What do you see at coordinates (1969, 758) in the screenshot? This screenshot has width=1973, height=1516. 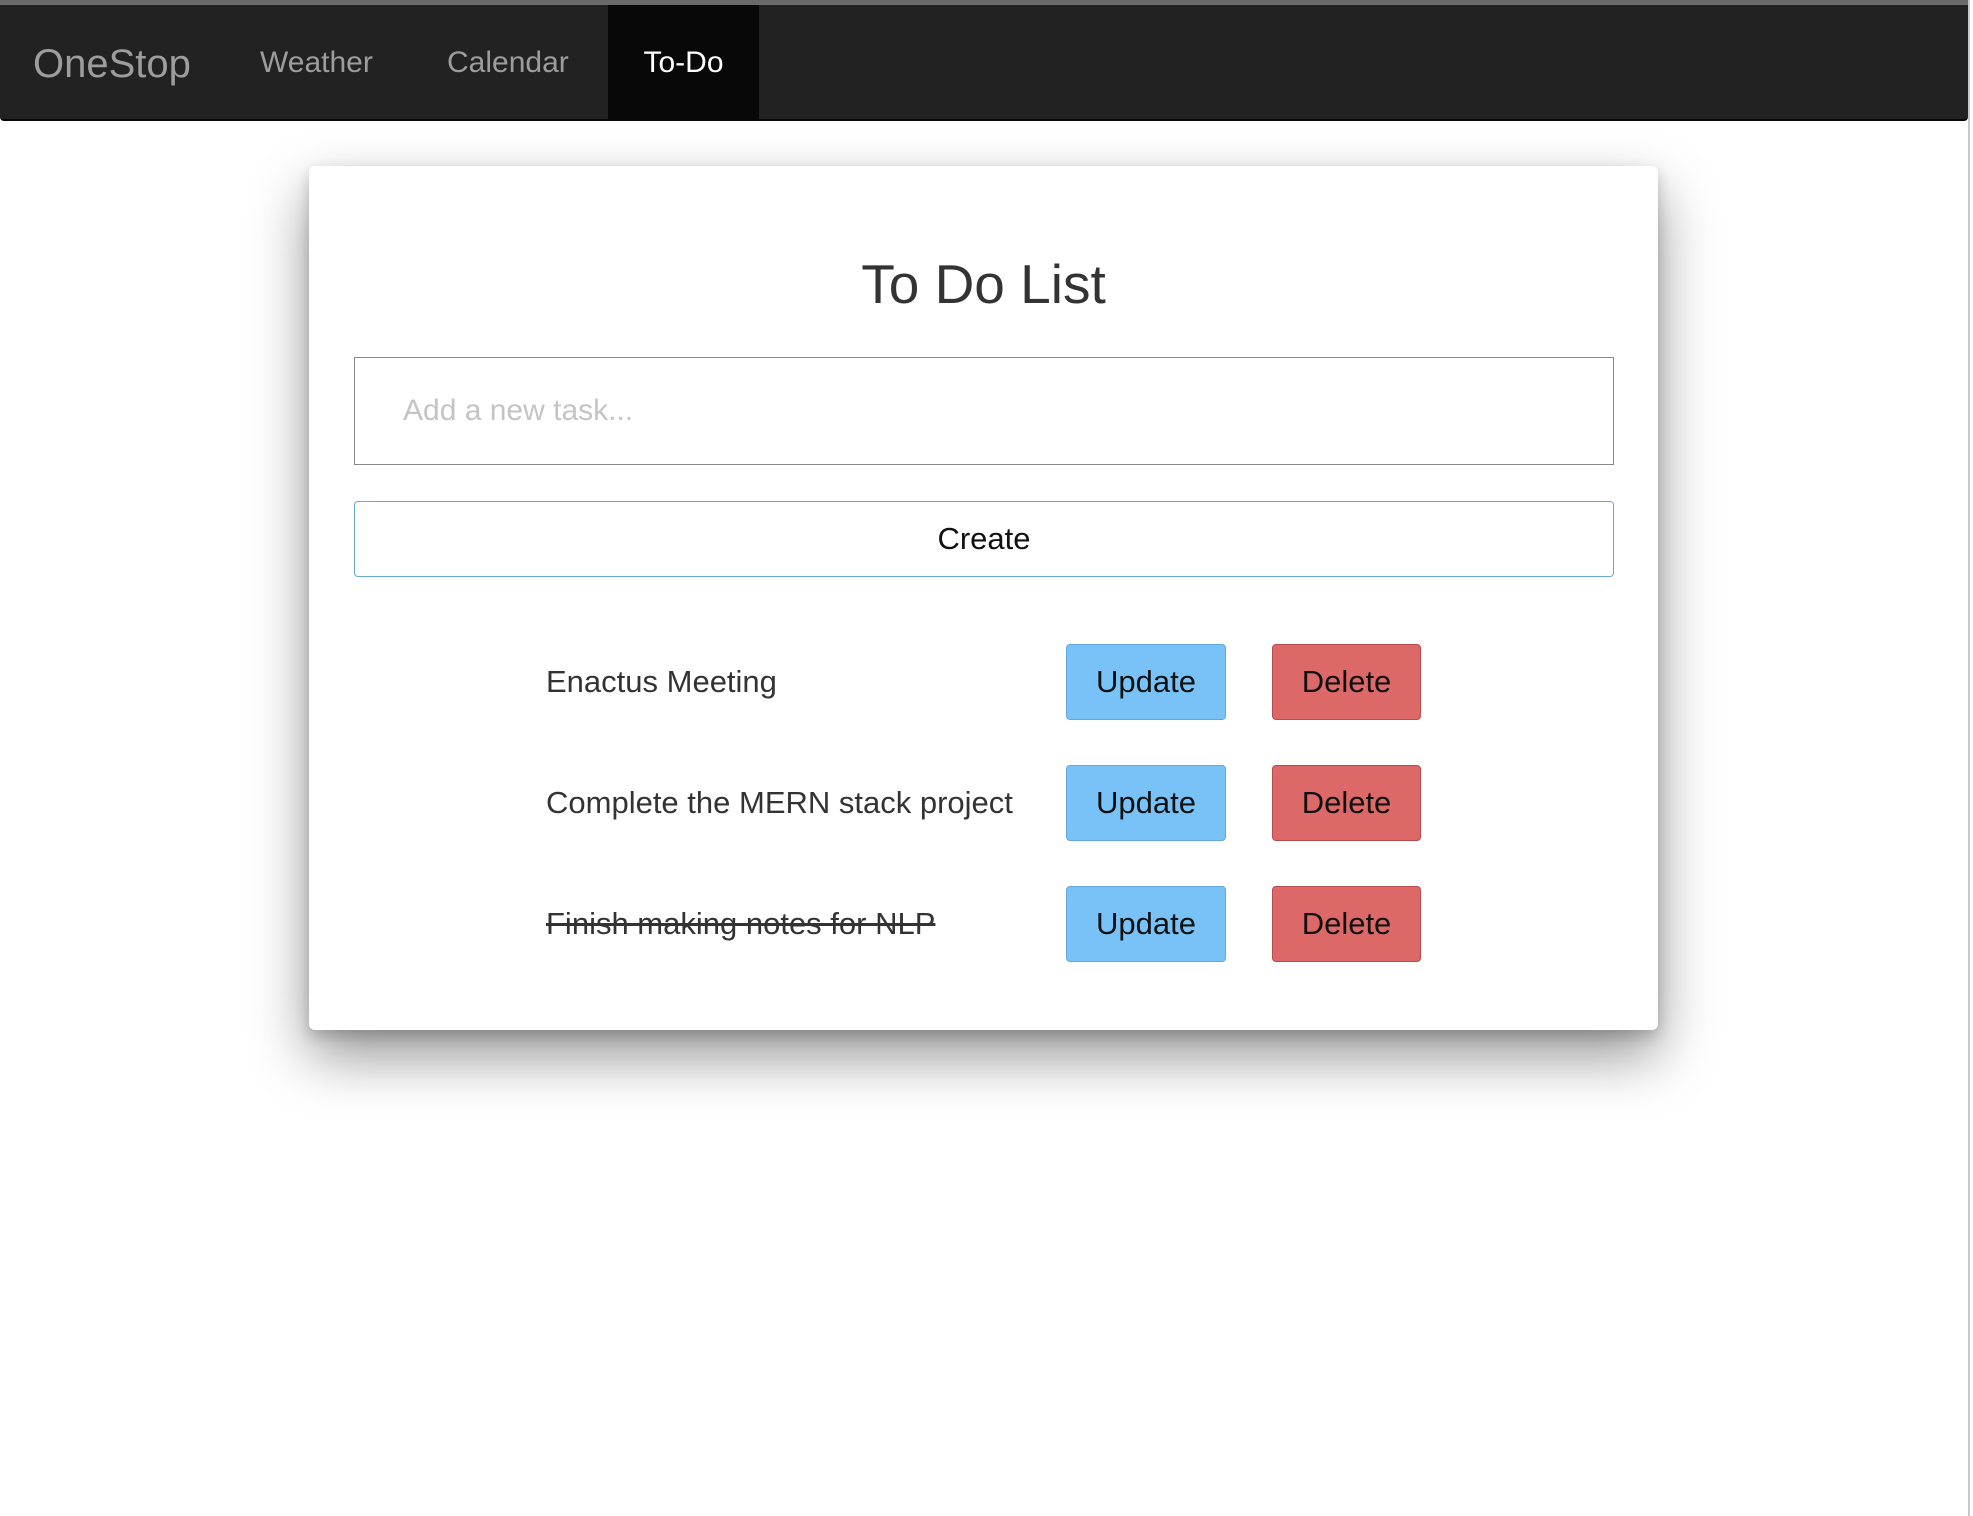 I see `window-right-edge` at bounding box center [1969, 758].